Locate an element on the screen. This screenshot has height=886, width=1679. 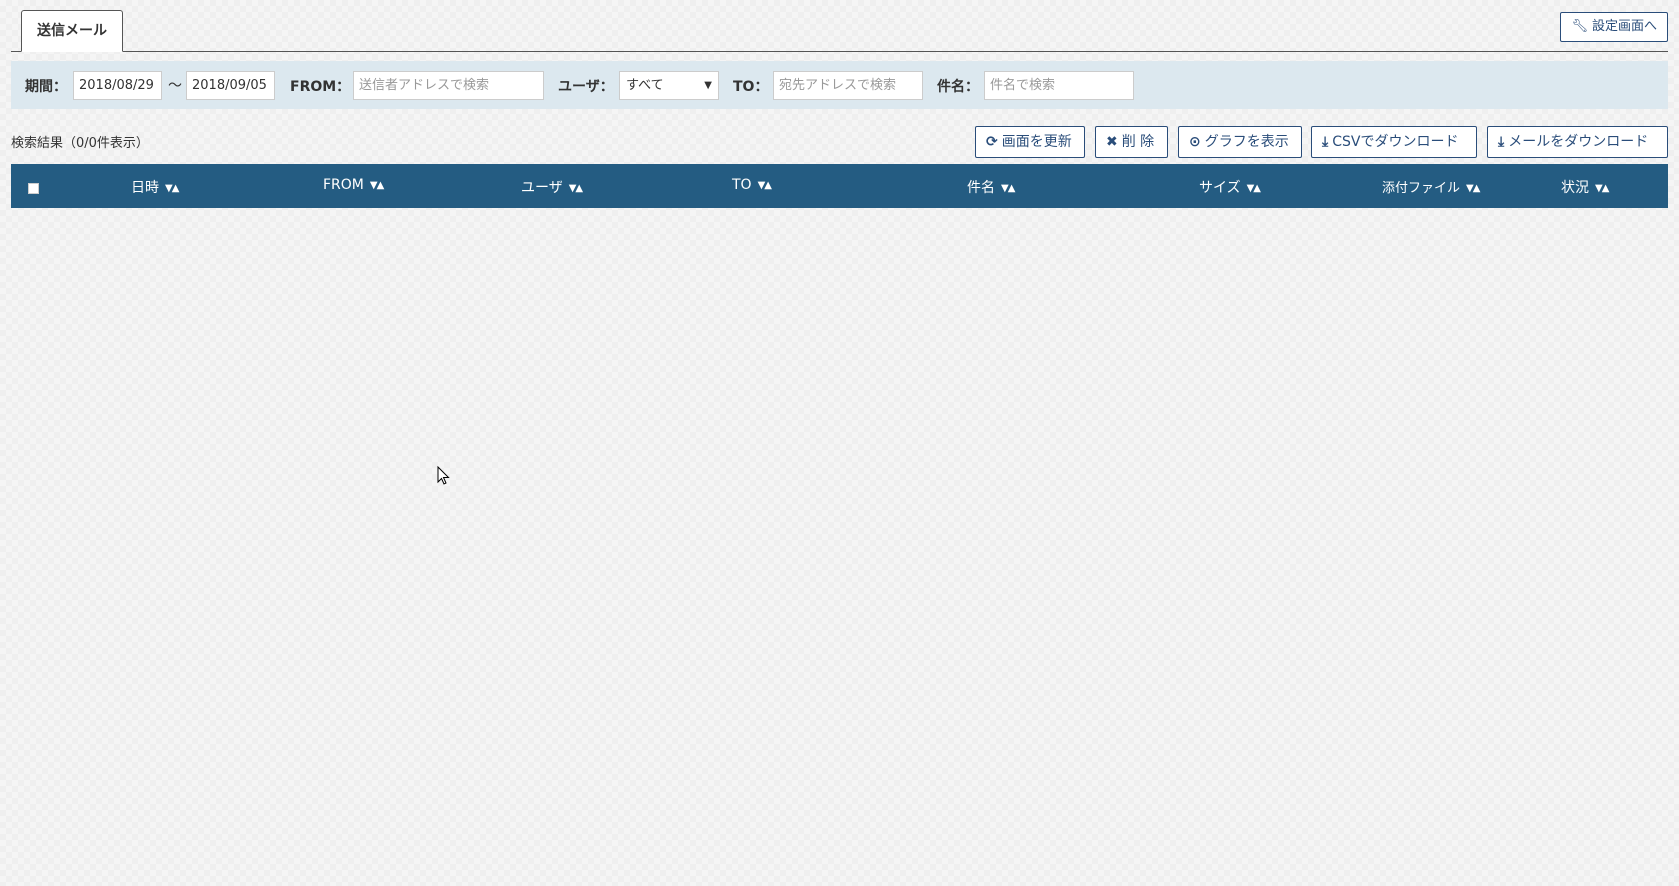
column-header-user: ユーザ ▼▲ is located at coordinates (552, 187).